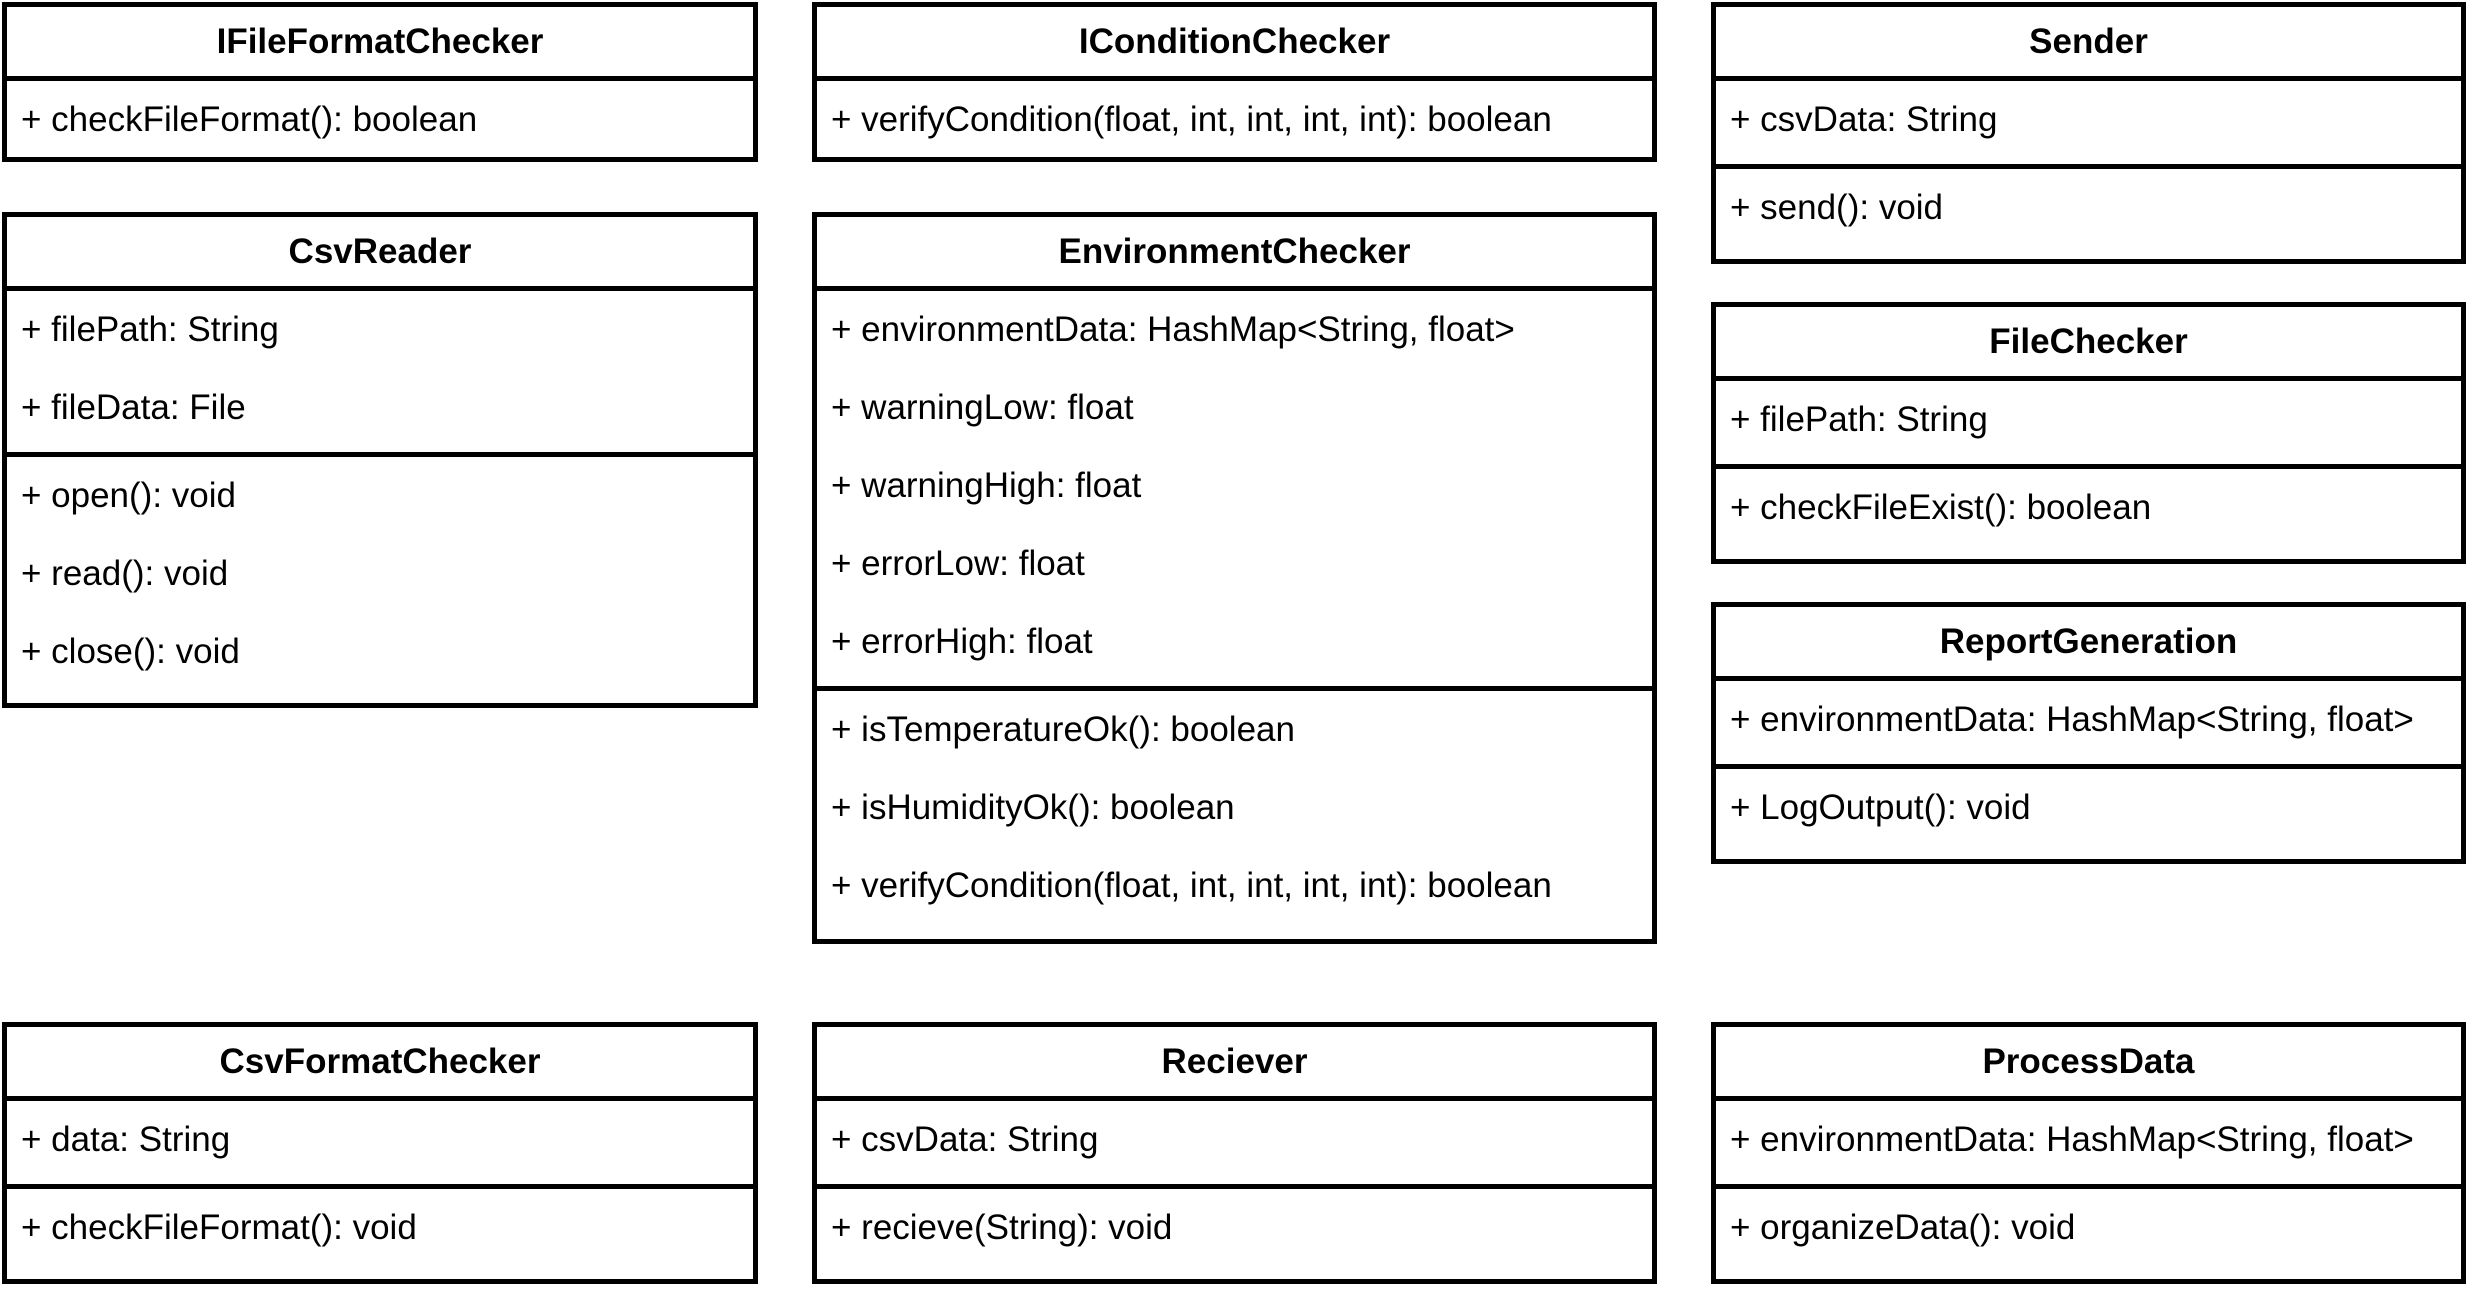  I want to click on methods-section: + checkFileExist(): boolean, so click(2088, 508).